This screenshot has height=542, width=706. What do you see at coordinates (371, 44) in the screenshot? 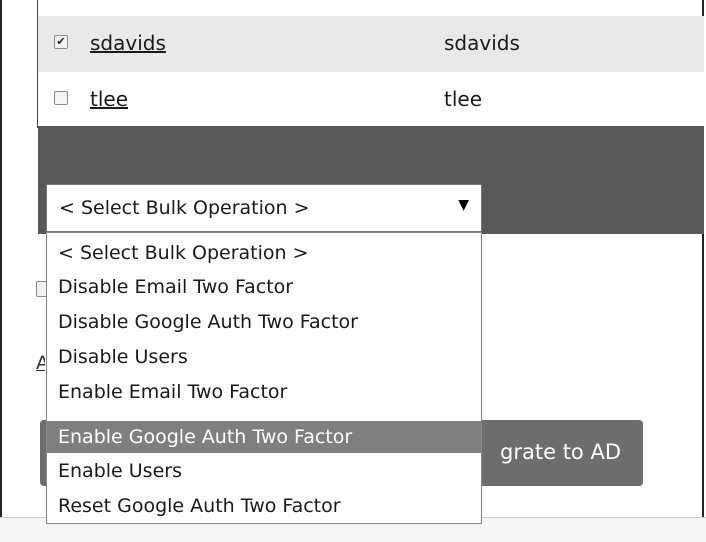
I see `table-row: ✔ sdavids sdavids` at bounding box center [371, 44].